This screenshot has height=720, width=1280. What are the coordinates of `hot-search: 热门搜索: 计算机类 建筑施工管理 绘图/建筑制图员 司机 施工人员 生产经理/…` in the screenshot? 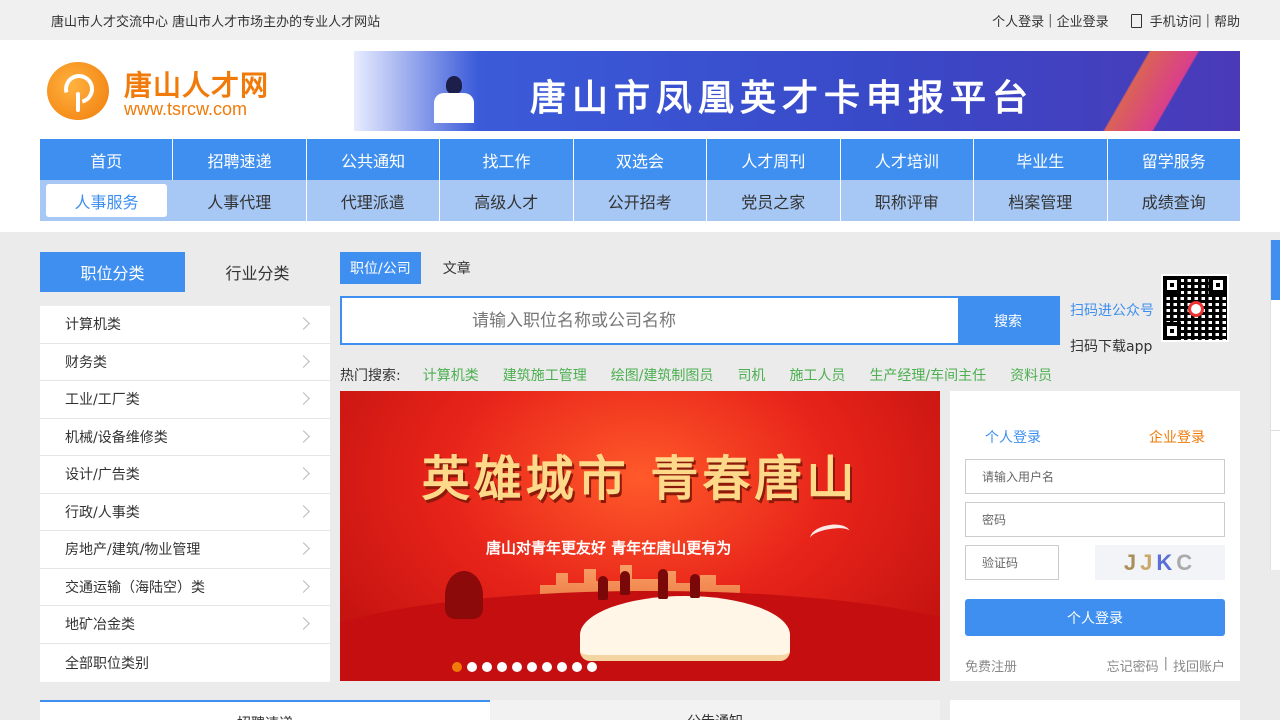 It's located at (708, 375).